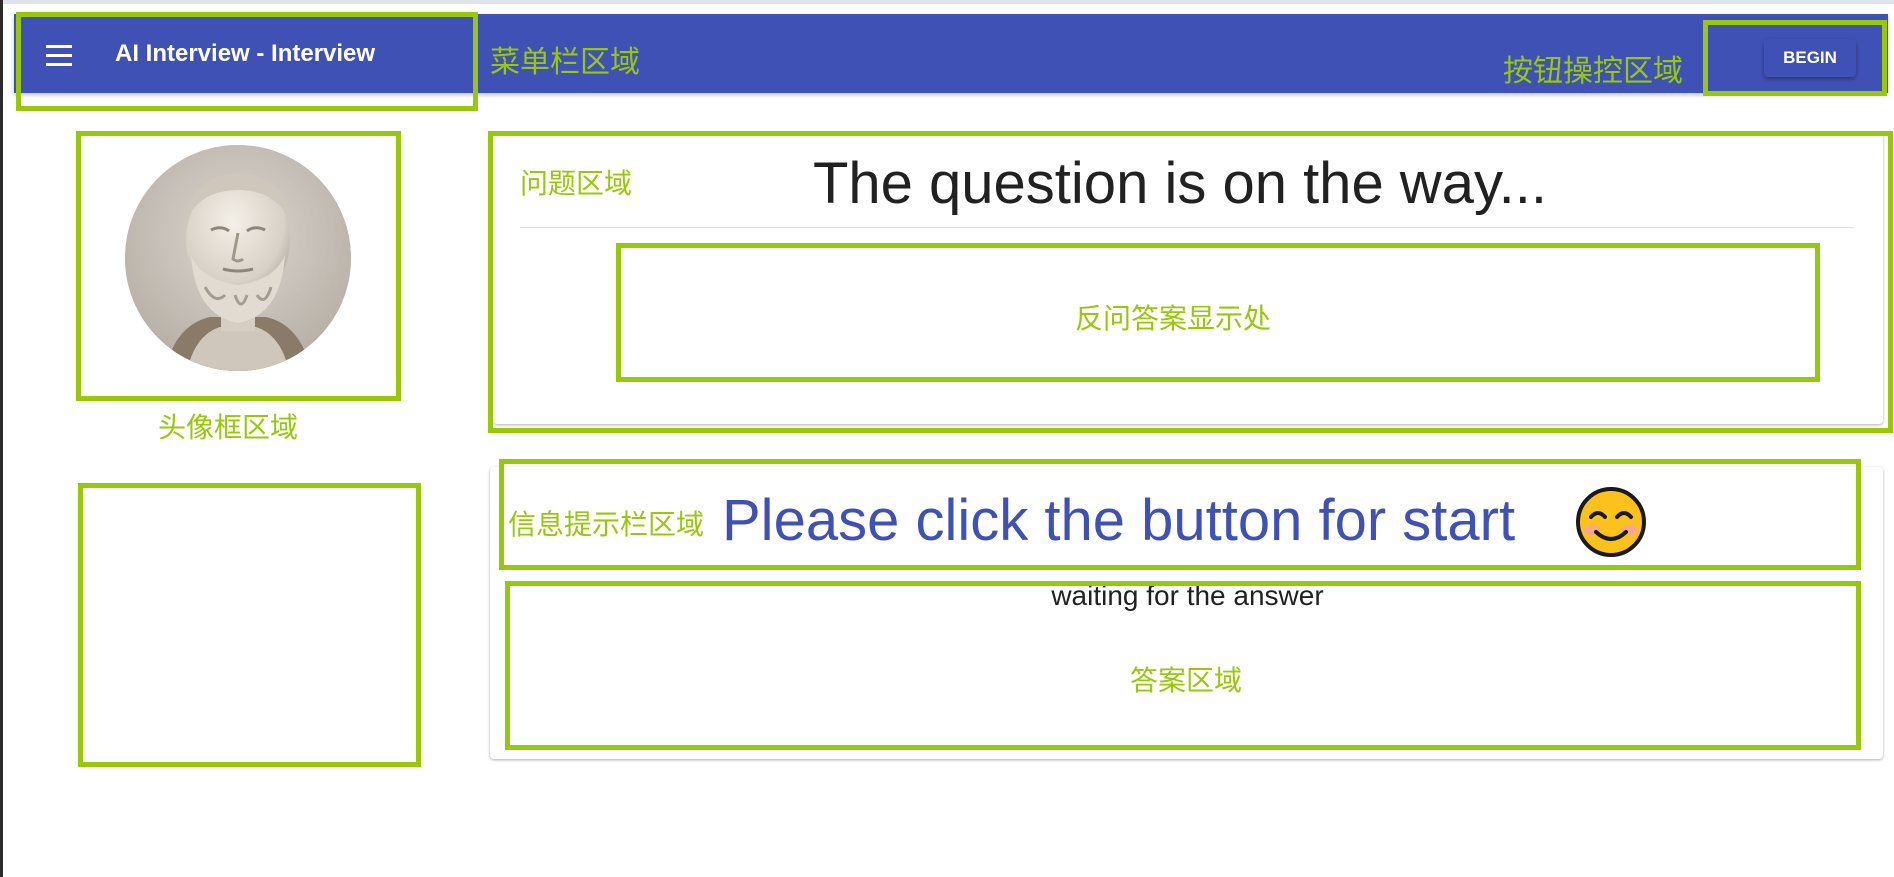 Image resolution: width=1894 pixels, height=877 pixels. I want to click on button-area-annotation-label: 按钮操控区域, so click(1593, 71).